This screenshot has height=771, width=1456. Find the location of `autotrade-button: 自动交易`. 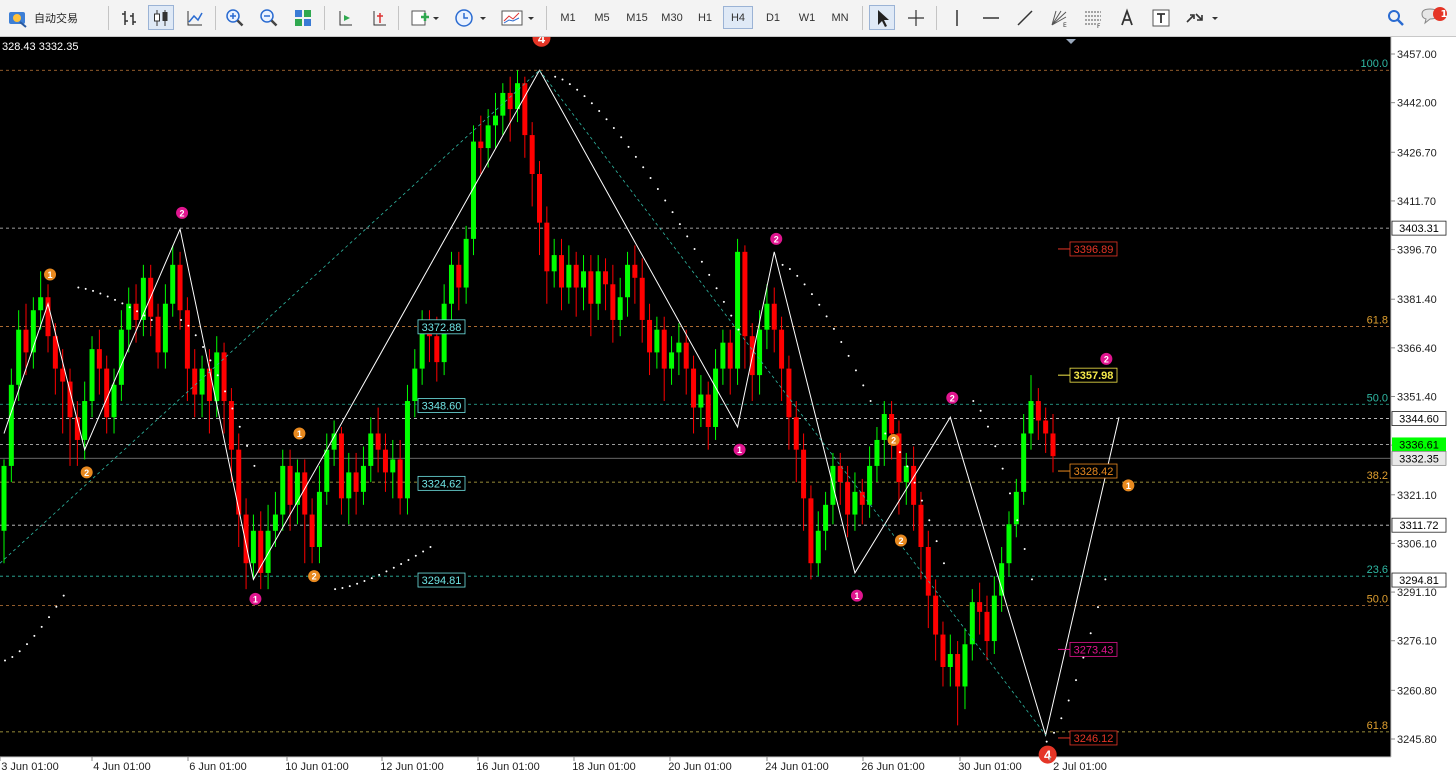

autotrade-button: 自动交易 is located at coordinates (53, 17).